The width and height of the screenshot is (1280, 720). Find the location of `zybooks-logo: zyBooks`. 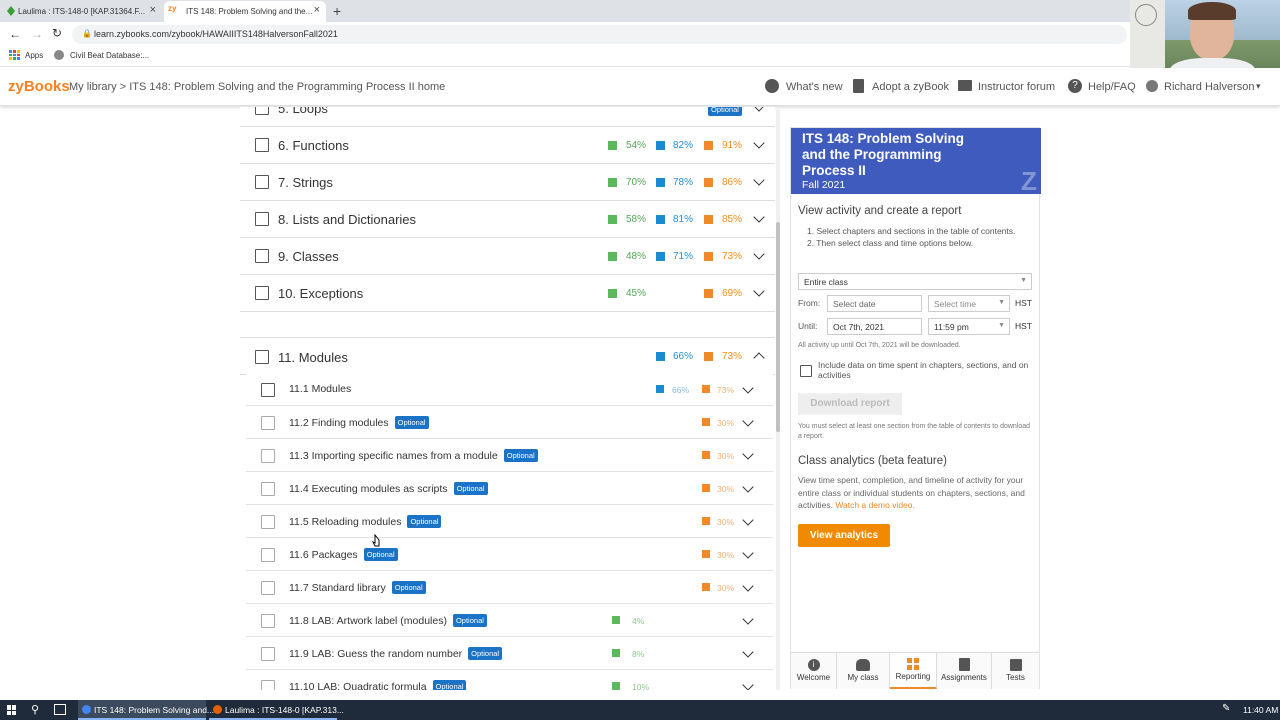

zybooks-logo: zyBooks is located at coordinates (39, 86).